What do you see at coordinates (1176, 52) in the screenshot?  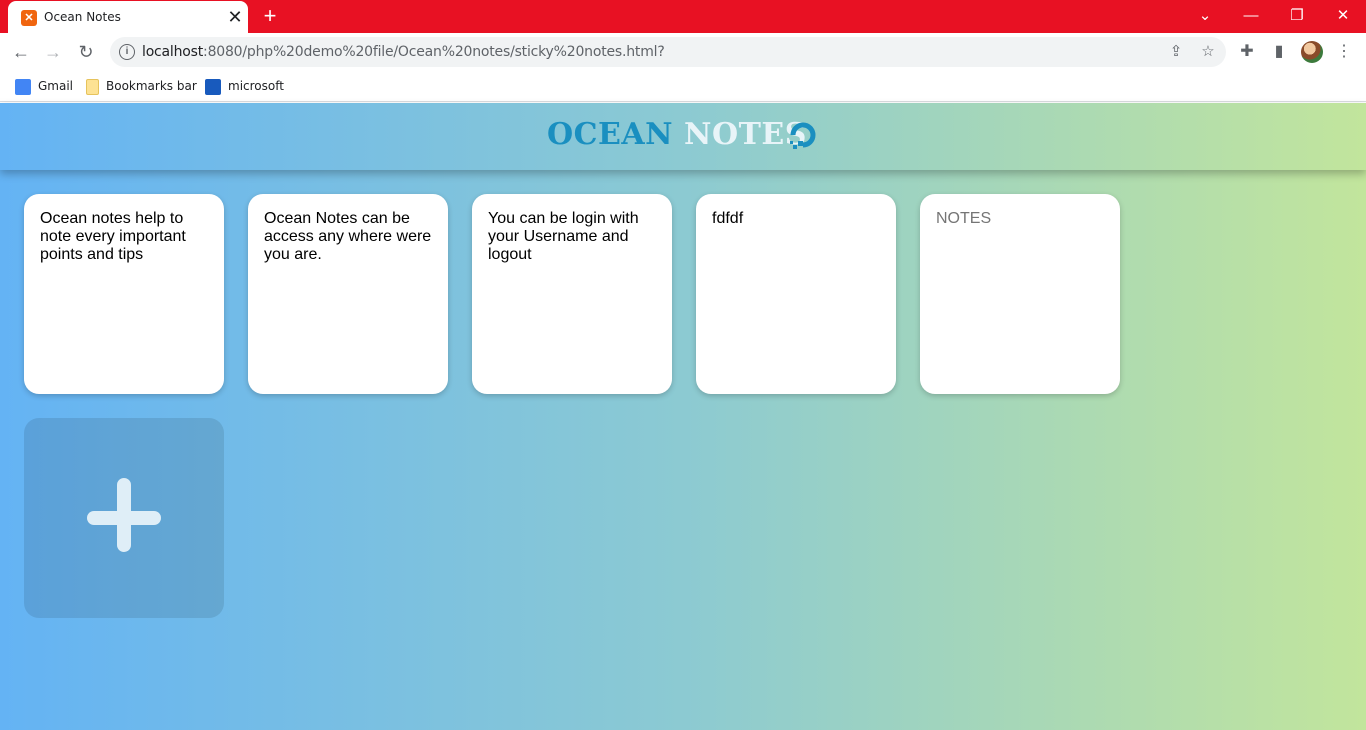 I see `share-icon: ⇪` at bounding box center [1176, 52].